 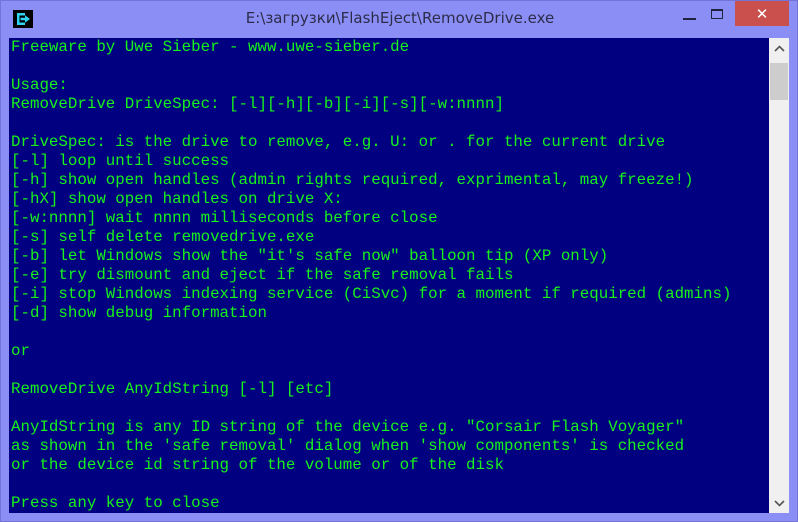 What do you see at coordinates (39, 85) in the screenshot?
I see `console-line: Usage:` at bounding box center [39, 85].